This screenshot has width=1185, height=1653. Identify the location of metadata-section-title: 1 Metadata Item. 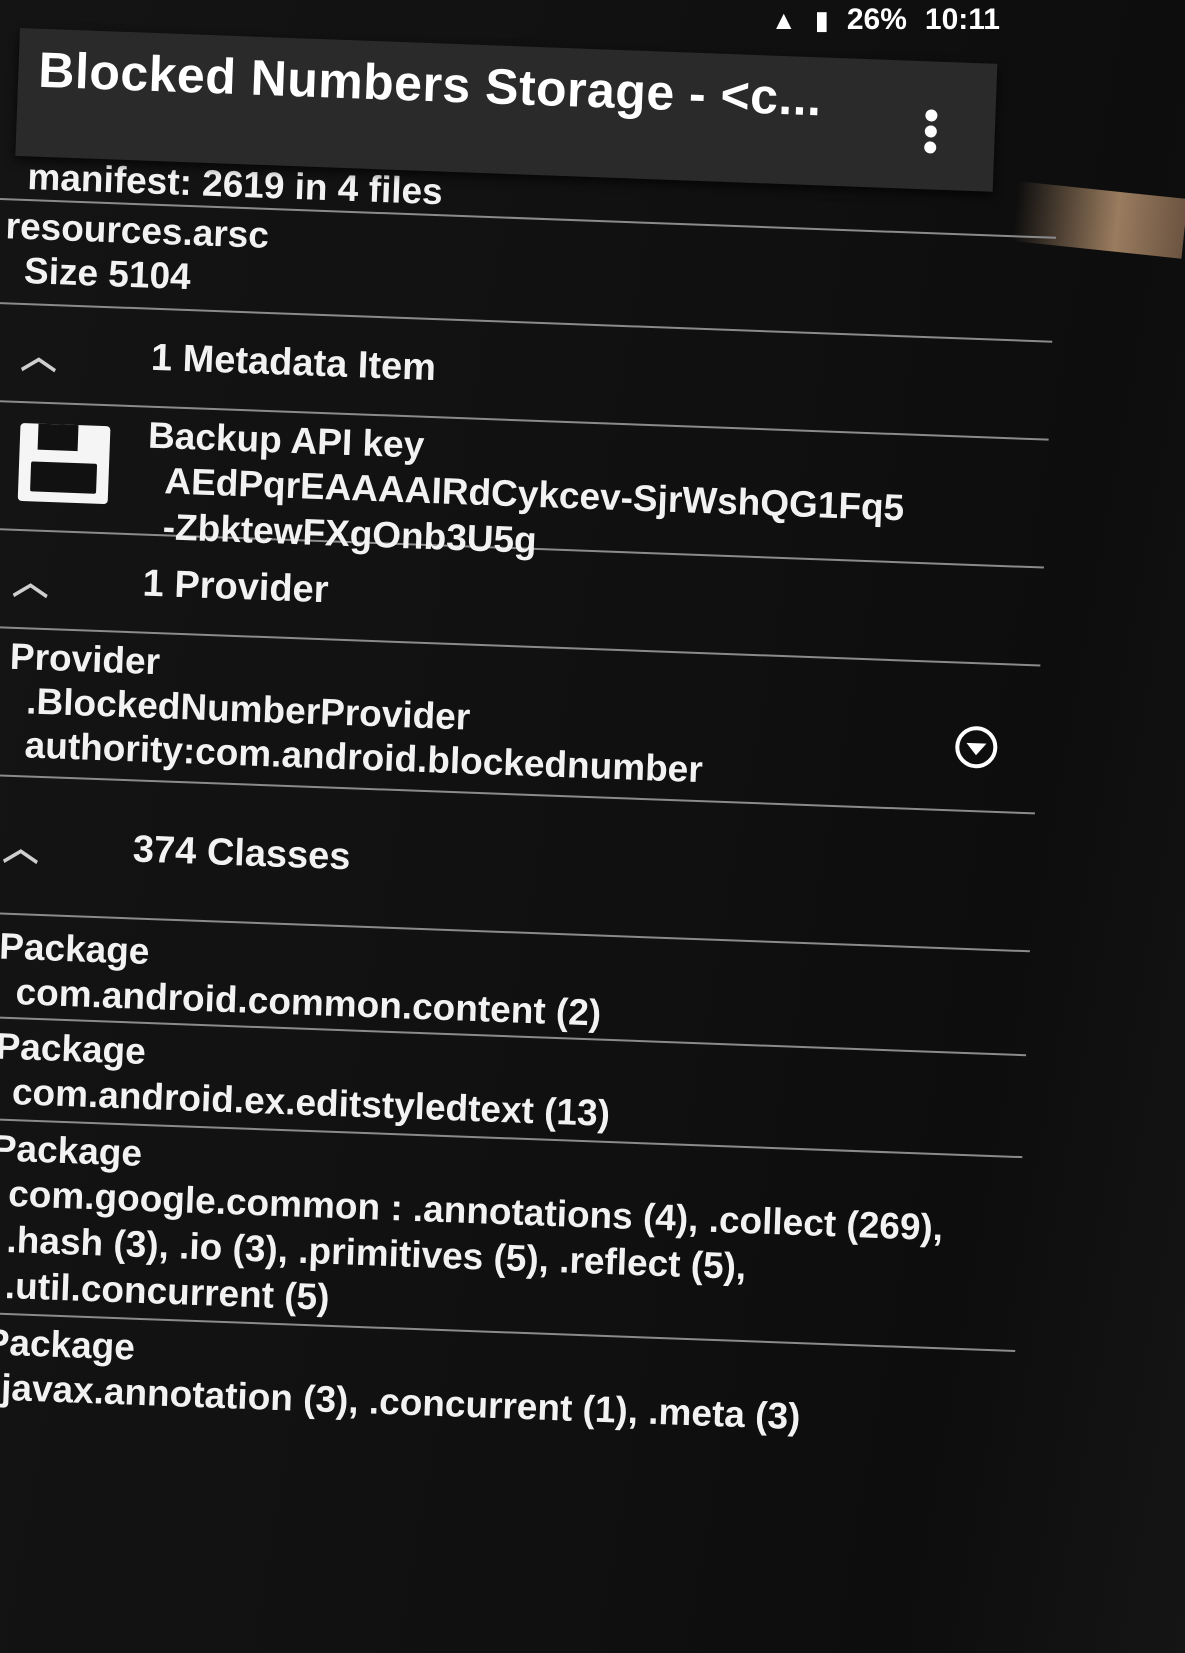
(293, 362).